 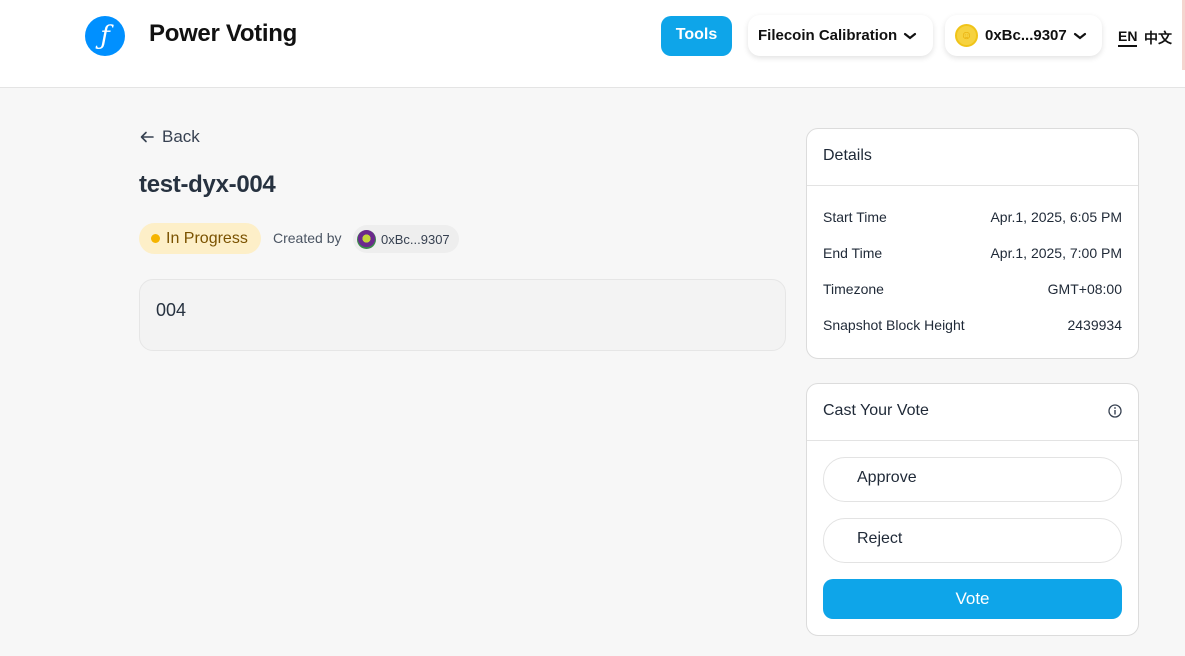 I want to click on wallet-address: 0xBc...9307, so click(x=1026, y=35).